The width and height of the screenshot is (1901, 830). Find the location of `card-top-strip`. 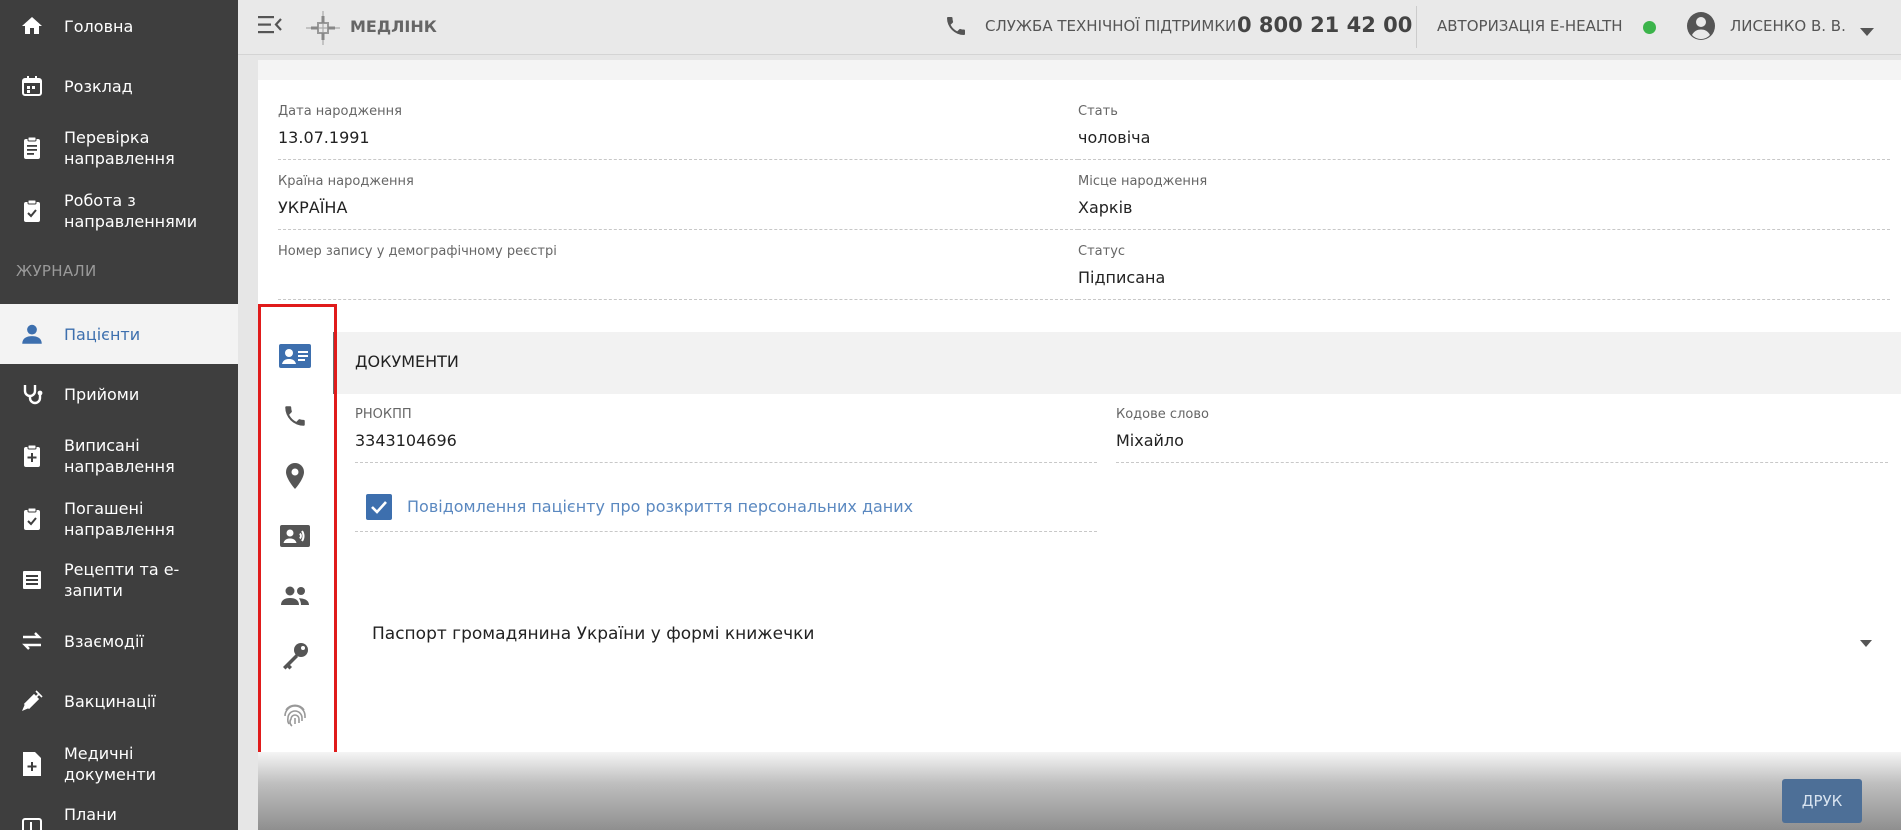

card-top-strip is located at coordinates (1079, 70).